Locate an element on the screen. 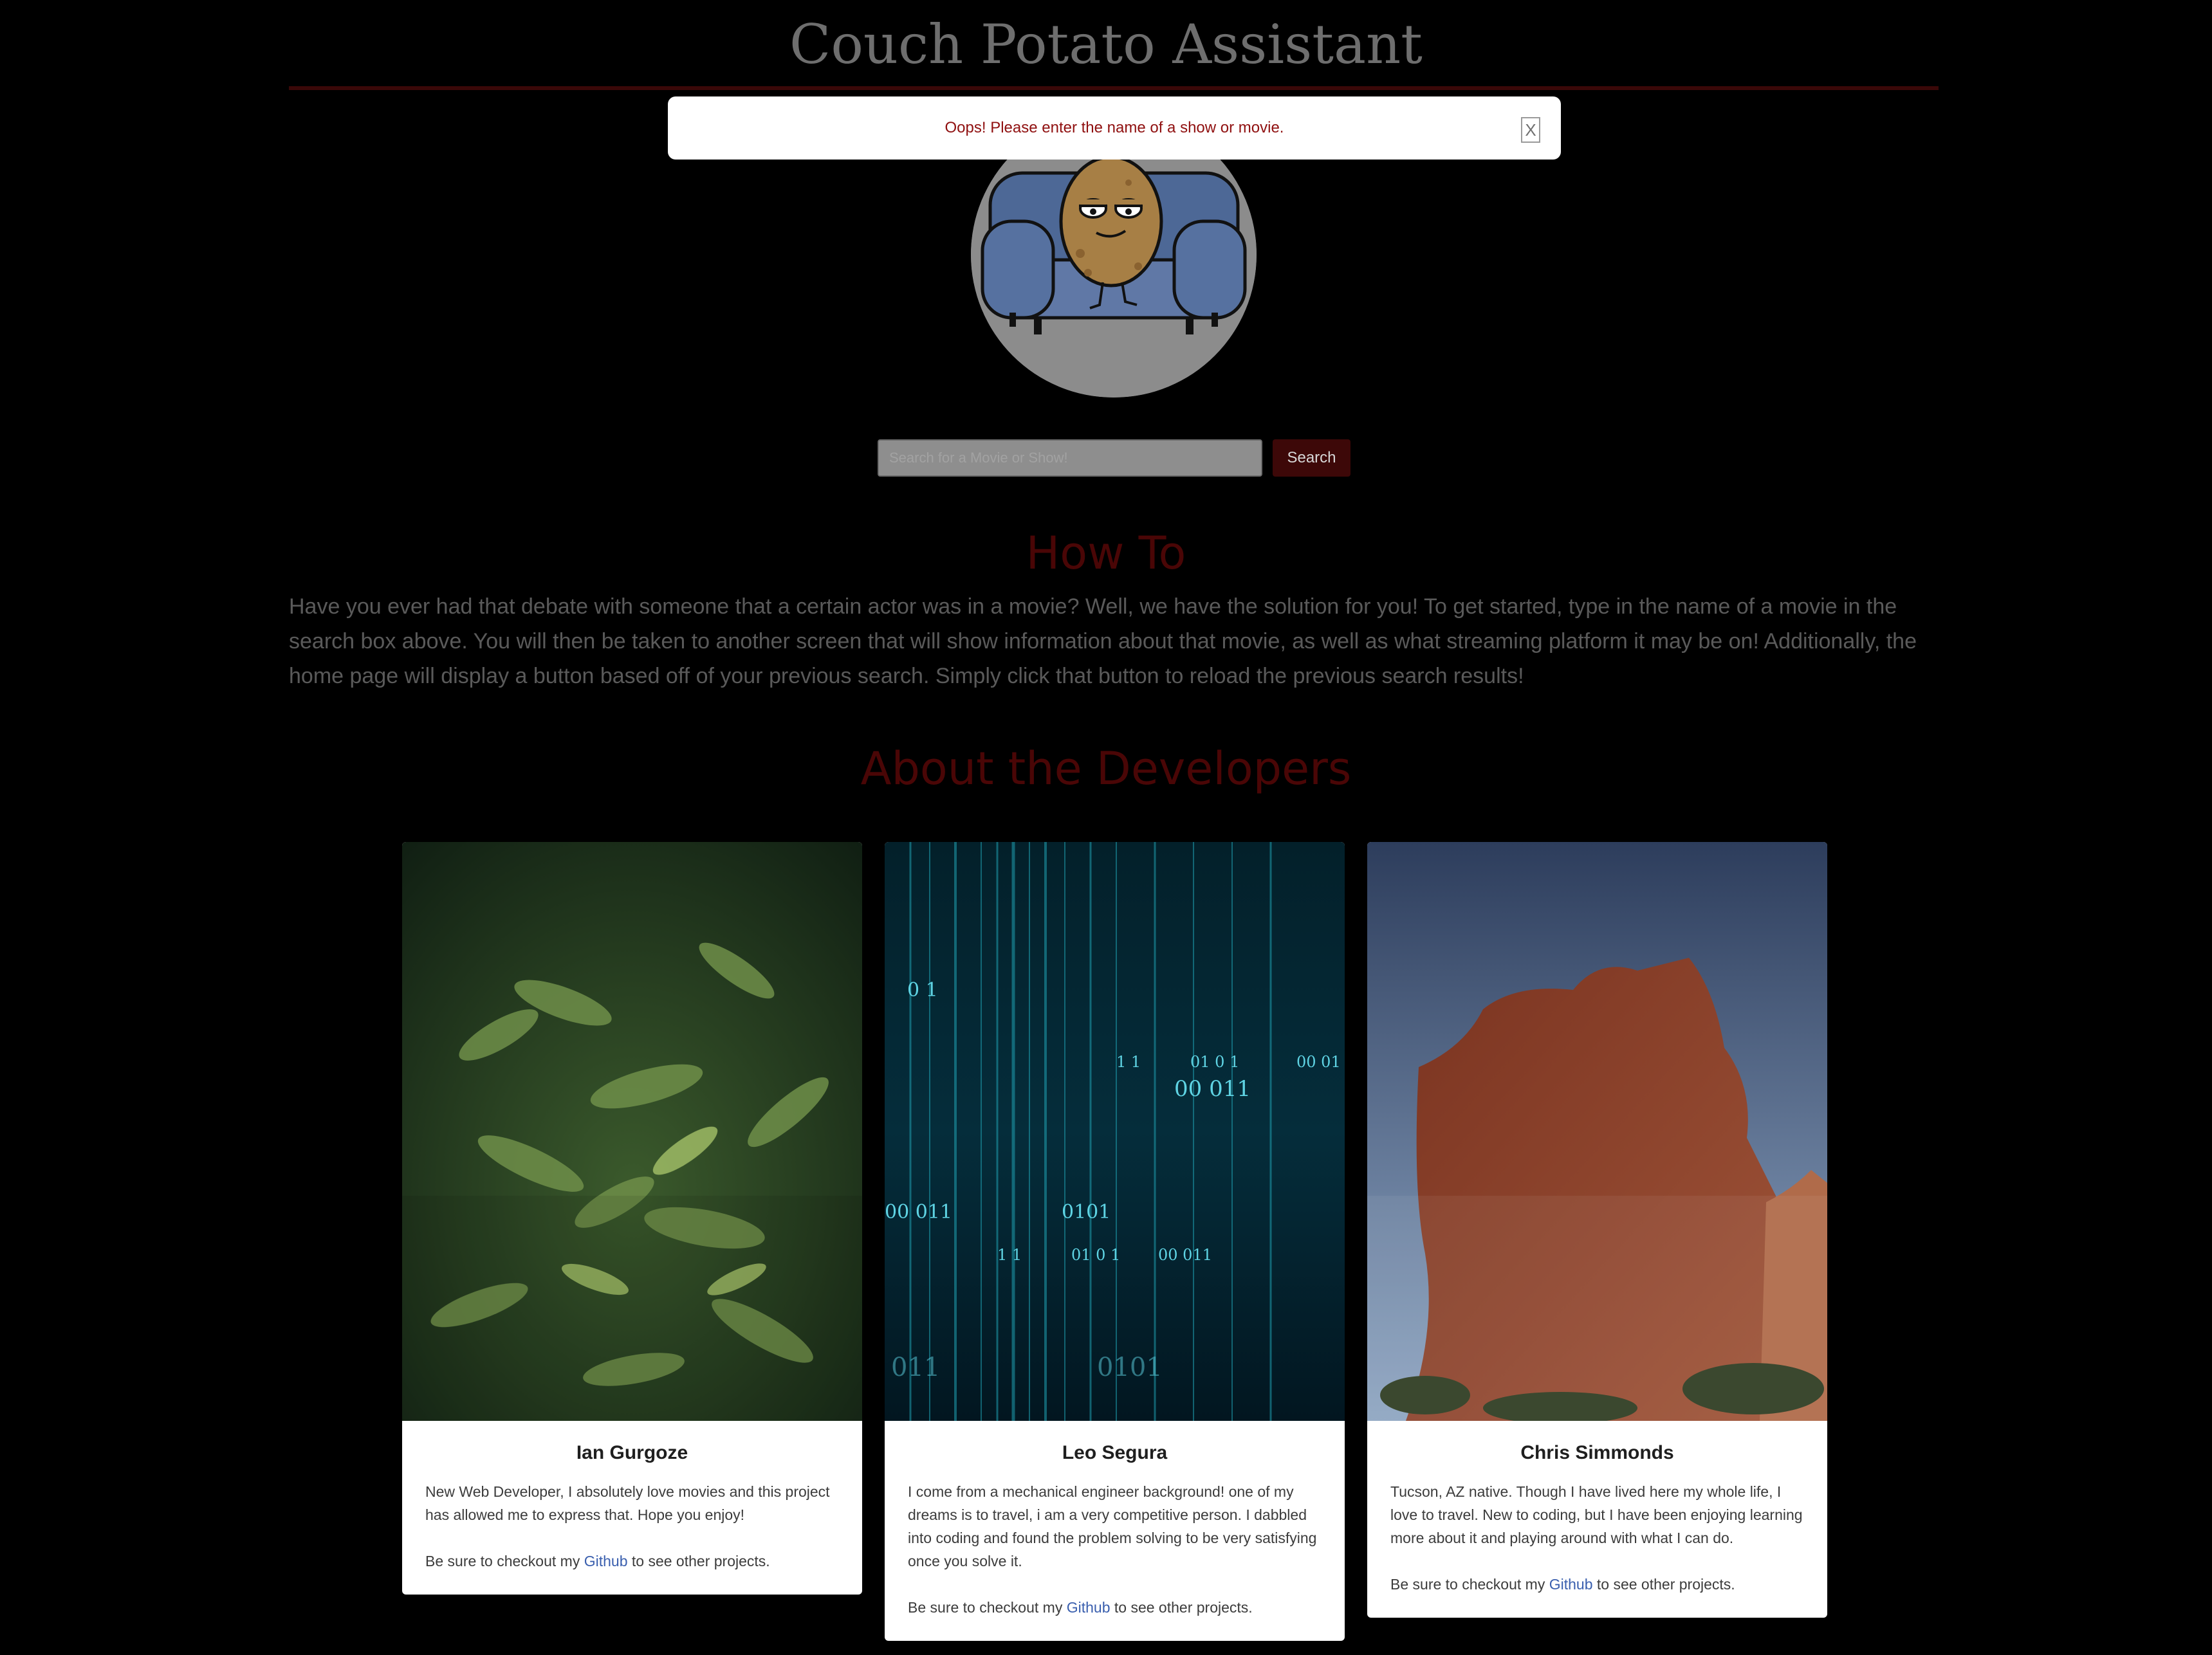  app-title: Couch Potato Assistant is located at coordinates (1106, 44).